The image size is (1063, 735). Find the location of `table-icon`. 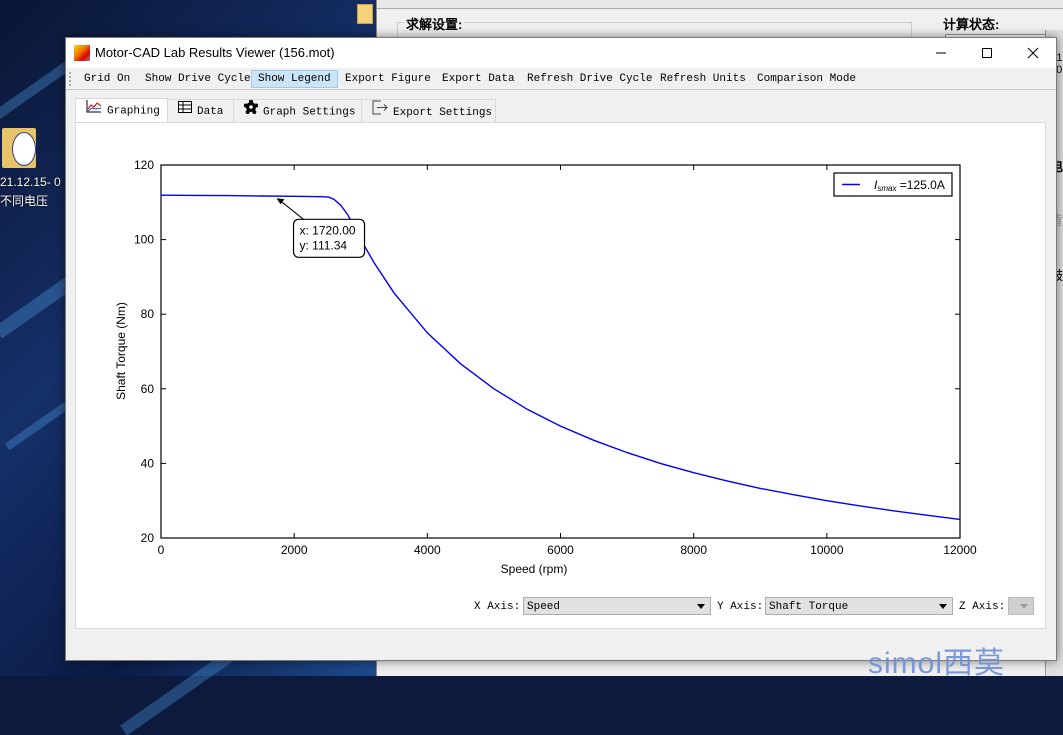

table-icon is located at coordinates (185, 111).